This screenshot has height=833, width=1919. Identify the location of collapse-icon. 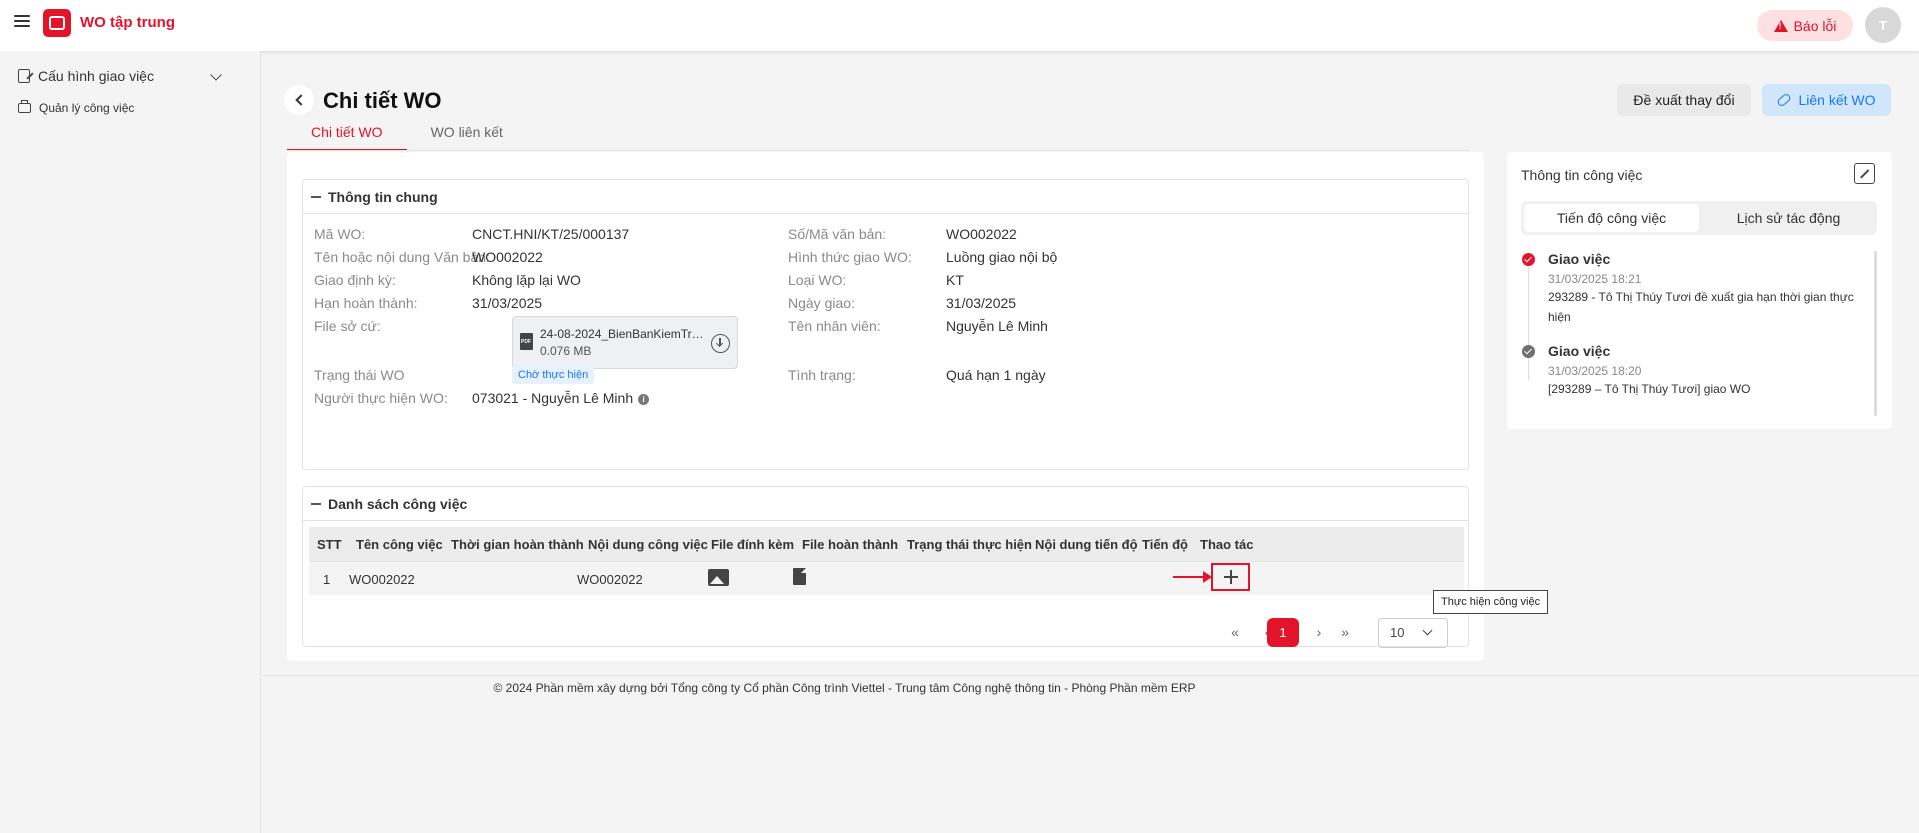
(1864, 173).